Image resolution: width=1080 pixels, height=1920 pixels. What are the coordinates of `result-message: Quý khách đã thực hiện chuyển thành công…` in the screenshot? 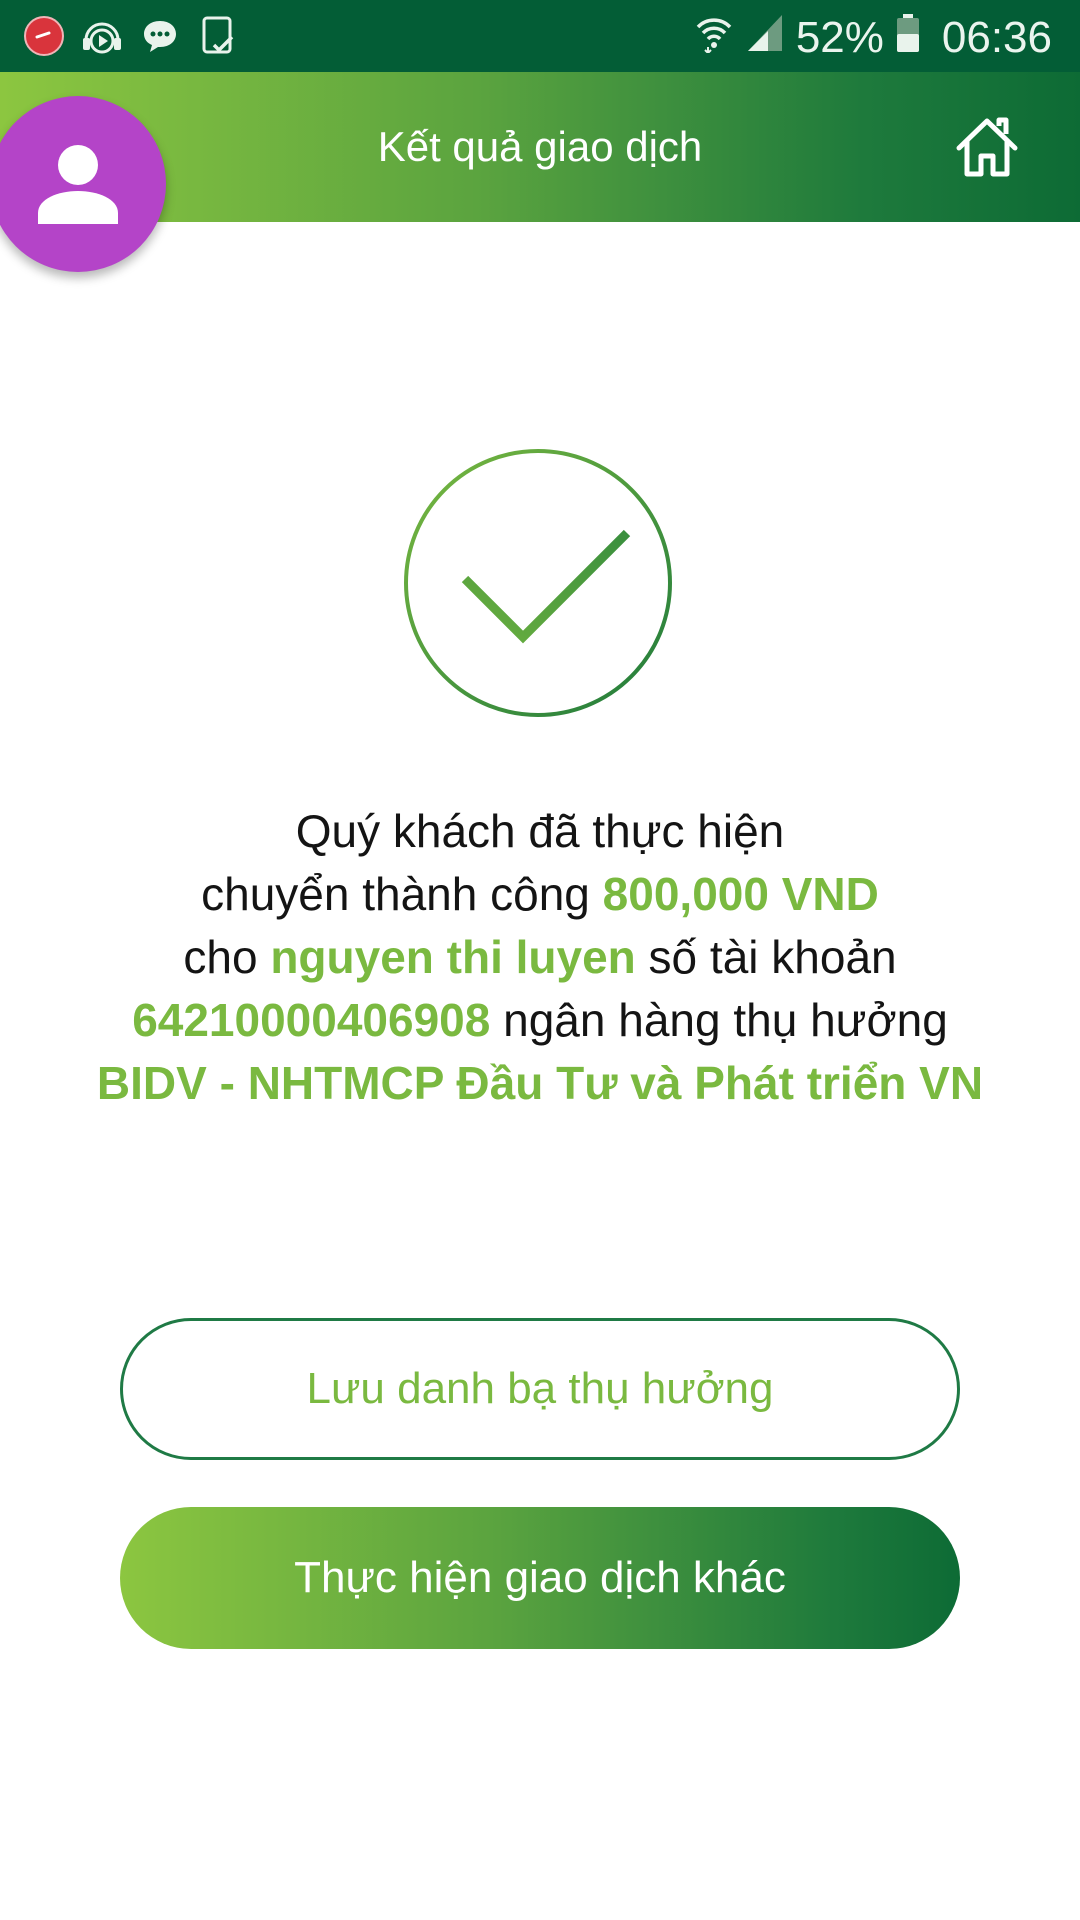 It's located at (540, 957).